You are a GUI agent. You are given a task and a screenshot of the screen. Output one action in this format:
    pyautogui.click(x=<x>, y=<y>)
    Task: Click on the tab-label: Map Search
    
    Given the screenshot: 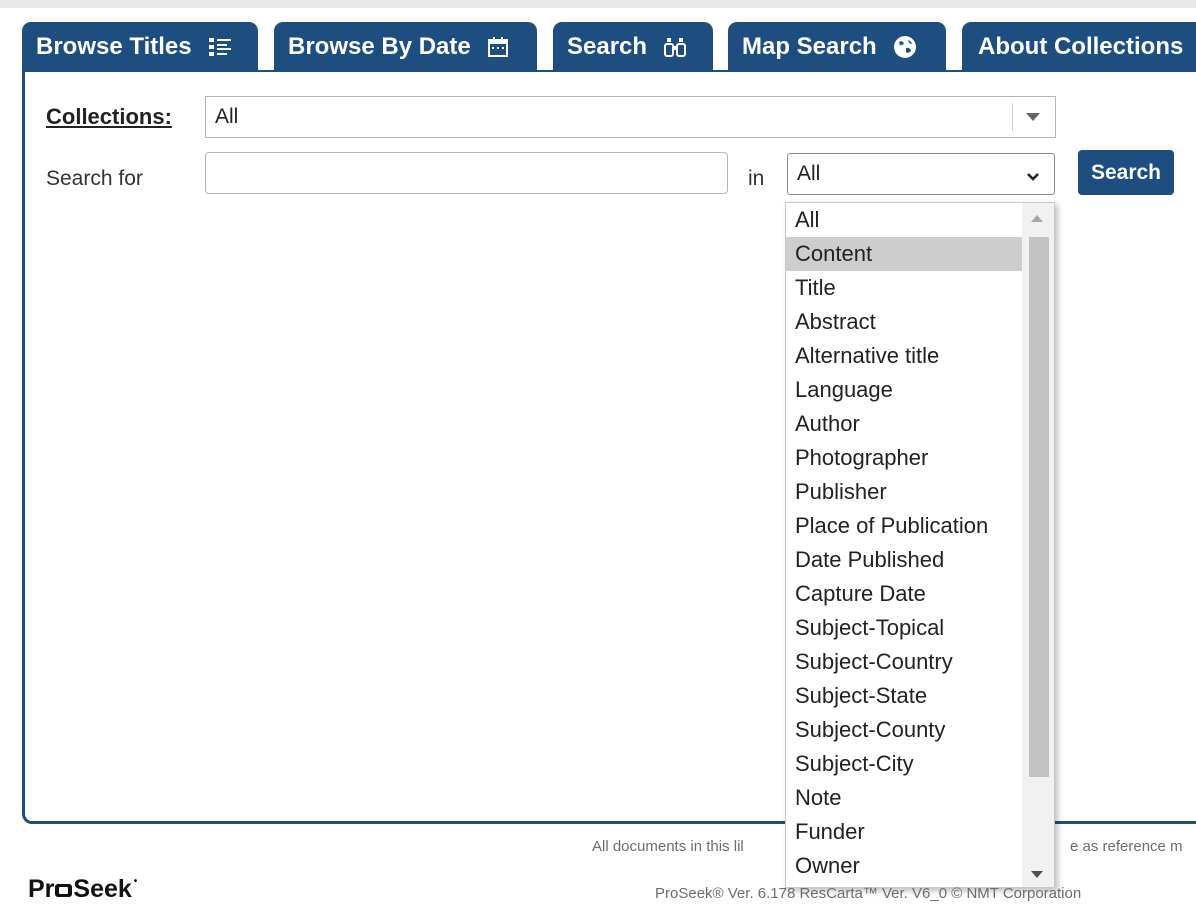 What is the action you would take?
    pyautogui.click(x=809, y=46)
    